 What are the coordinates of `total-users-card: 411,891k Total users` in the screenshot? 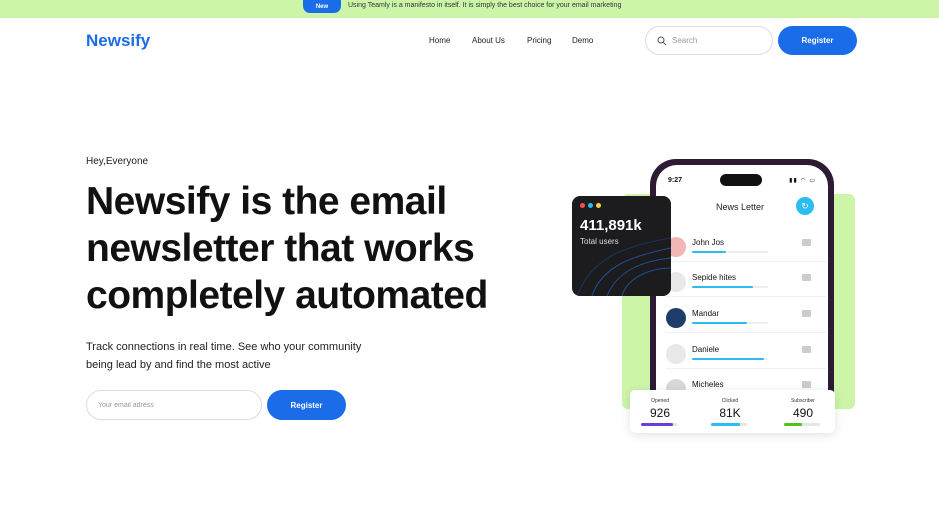 It's located at (621, 246).